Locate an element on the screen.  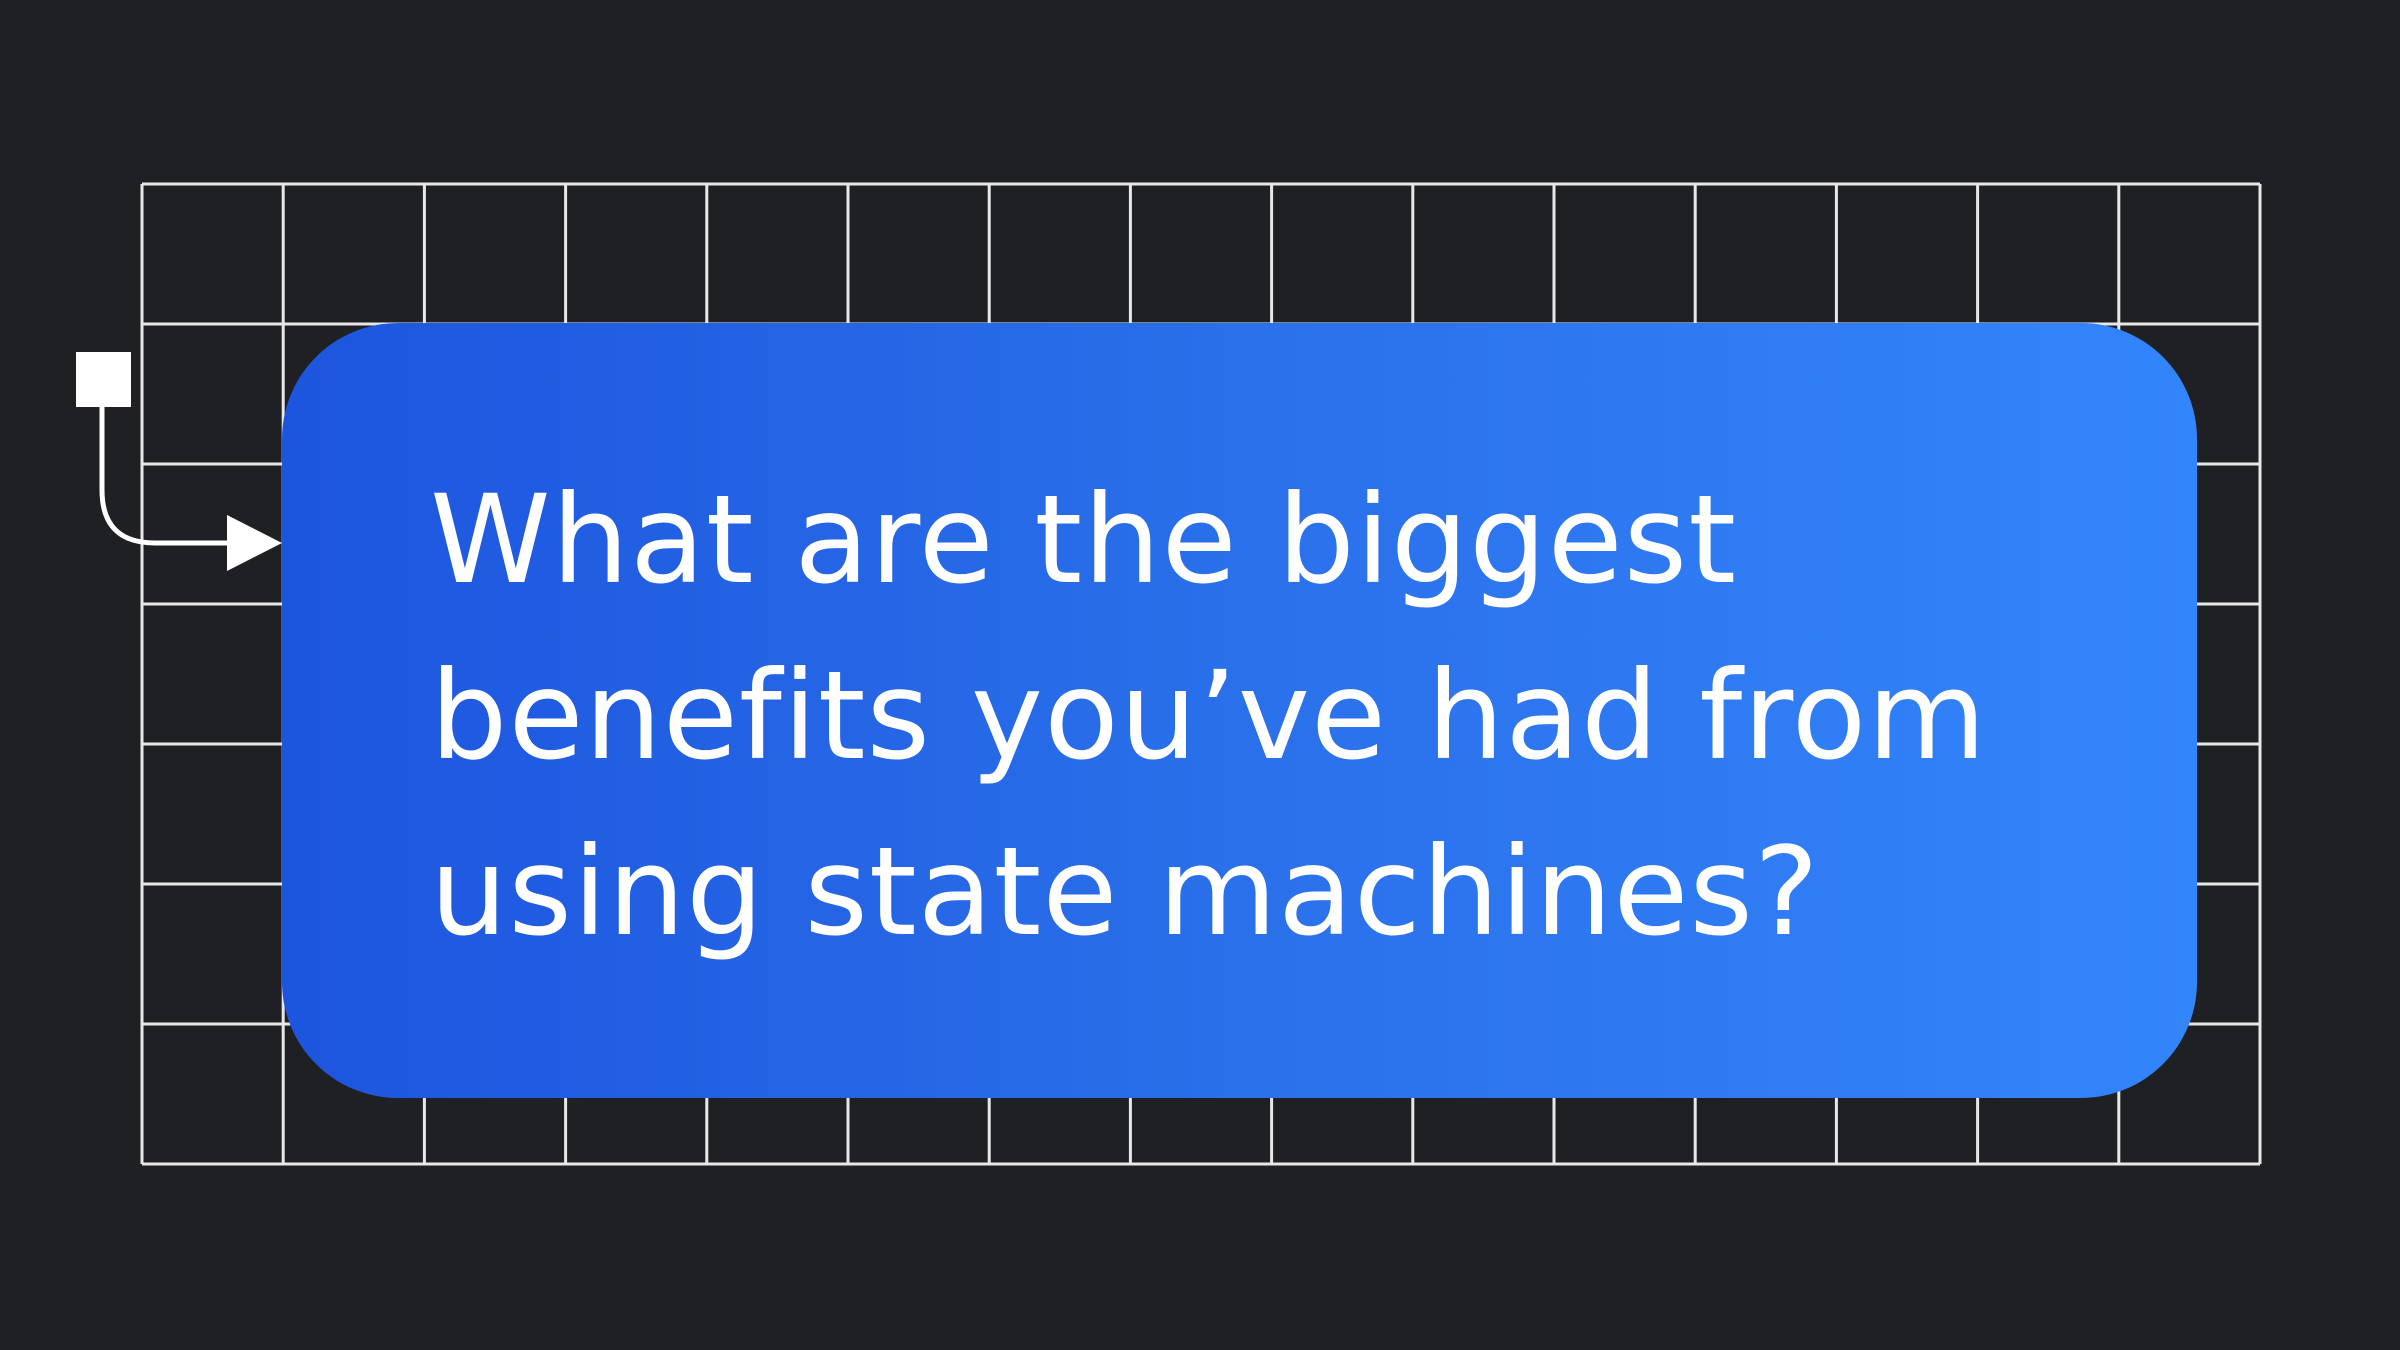
arrowhead is located at coordinates (254, 543).